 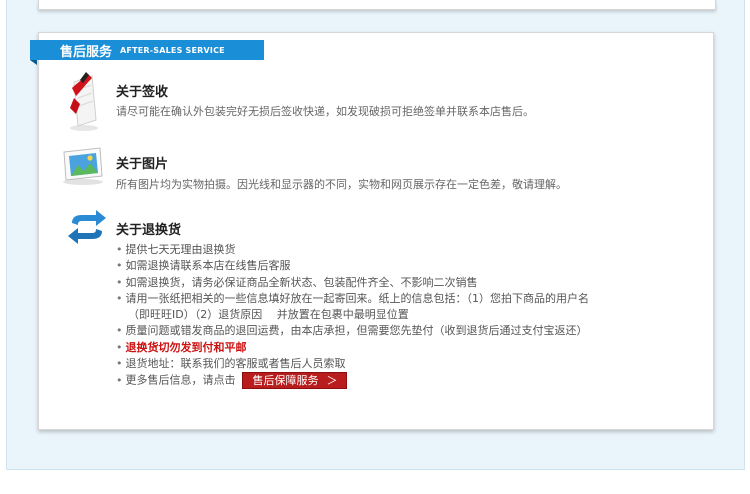 I want to click on list-item: • 如需退换货，请务必保证商品全新状态、包装配件齐全、不影响二次销售, so click(x=297, y=282).